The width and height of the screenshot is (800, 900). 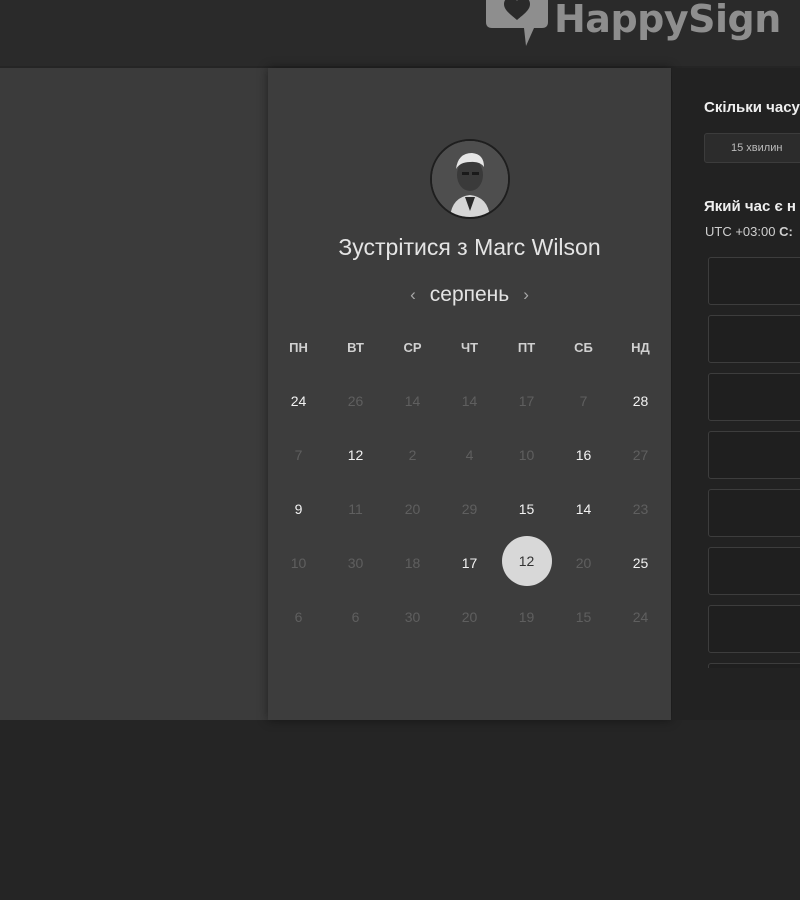 What do you see at coordinates (412, 455) in the screenshot?
I see `calendar-day-disabled: 2` at bounding box center [412, 455].